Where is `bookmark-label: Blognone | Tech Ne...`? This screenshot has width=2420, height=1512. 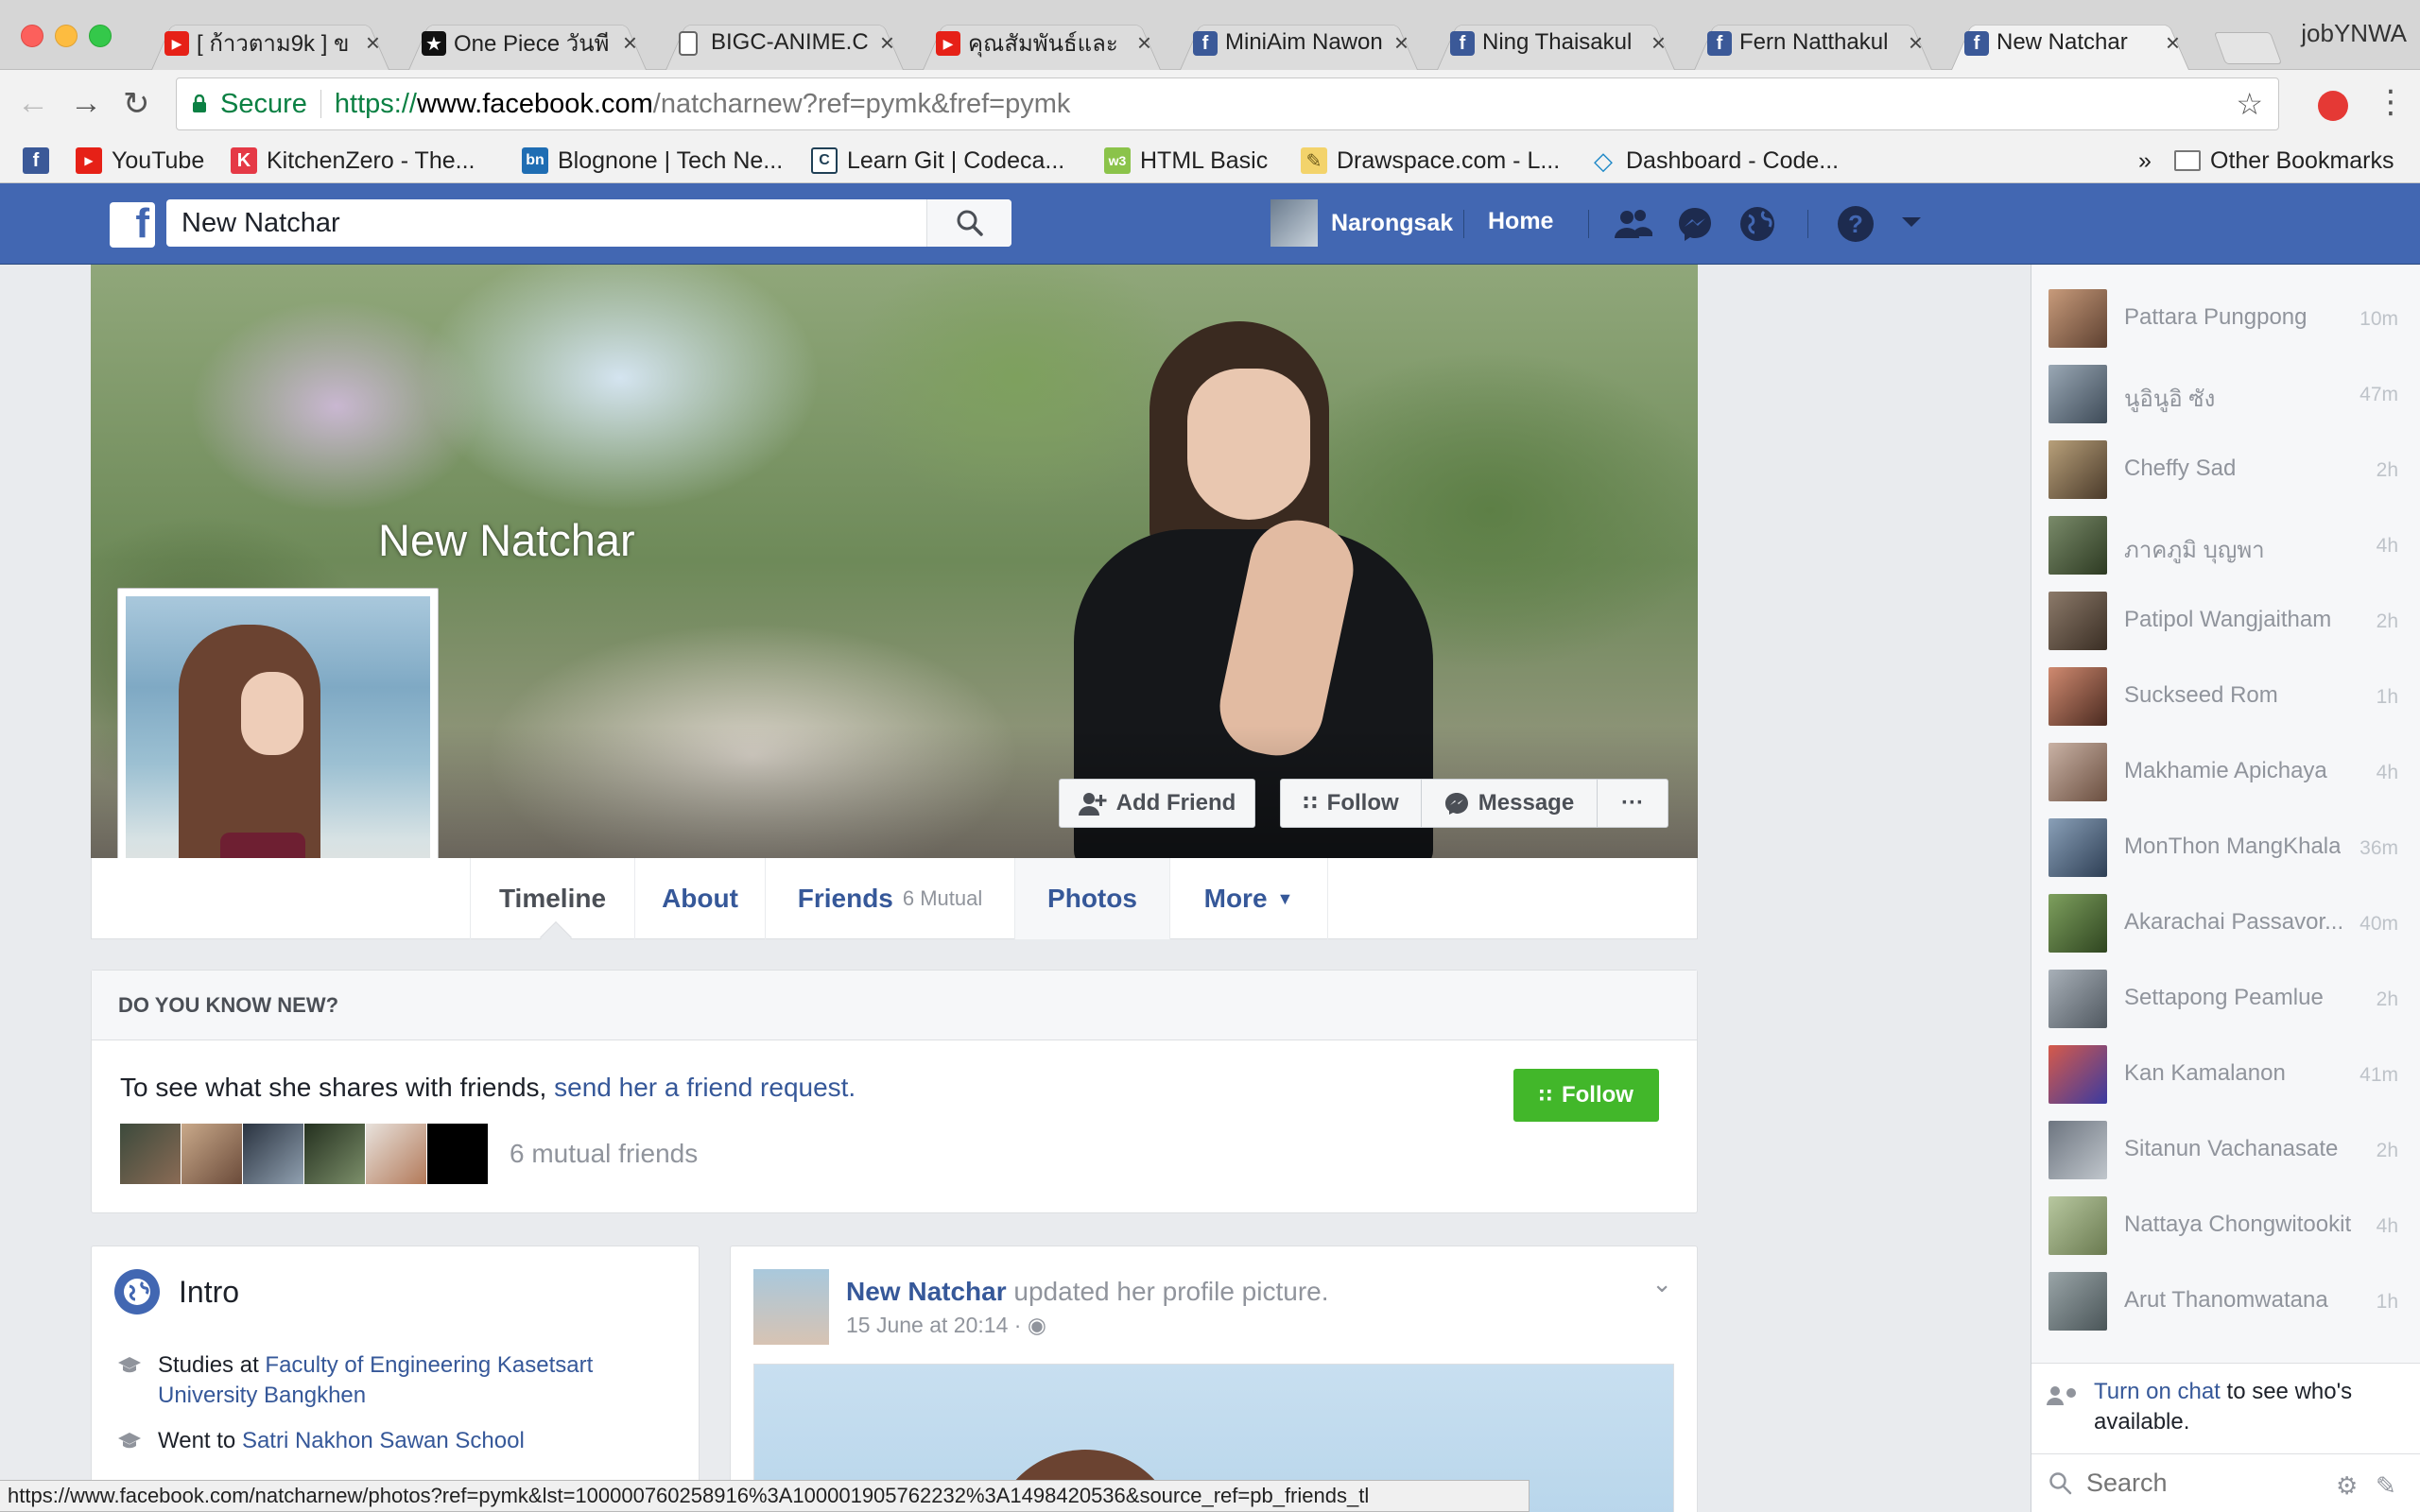
bookmark-label: Blognone | Tech Ne... is located at coordinates (671, 160).